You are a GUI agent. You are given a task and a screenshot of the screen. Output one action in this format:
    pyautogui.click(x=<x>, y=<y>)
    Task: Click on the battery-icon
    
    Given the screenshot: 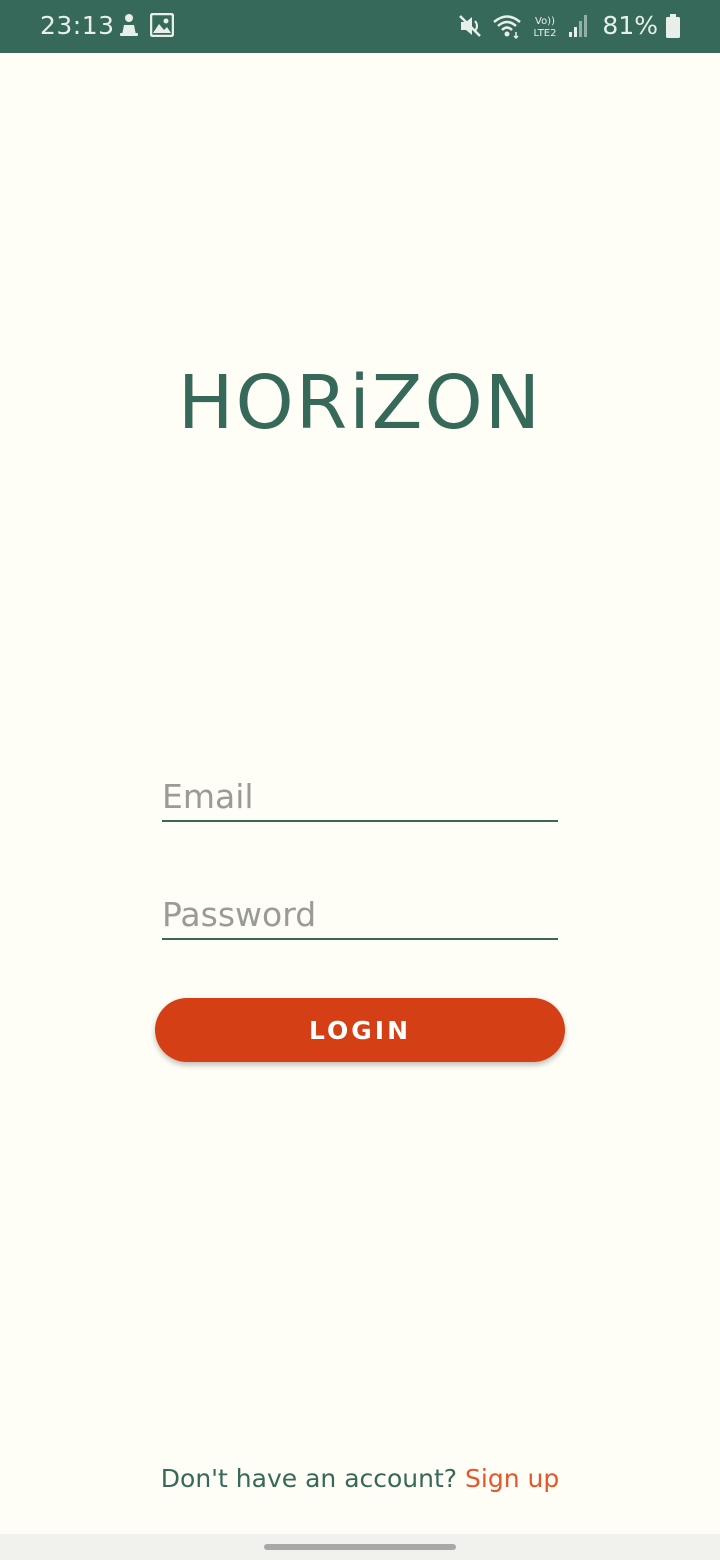 What is the action you would take?
    pyautogui.click(x=673, y=25)
    